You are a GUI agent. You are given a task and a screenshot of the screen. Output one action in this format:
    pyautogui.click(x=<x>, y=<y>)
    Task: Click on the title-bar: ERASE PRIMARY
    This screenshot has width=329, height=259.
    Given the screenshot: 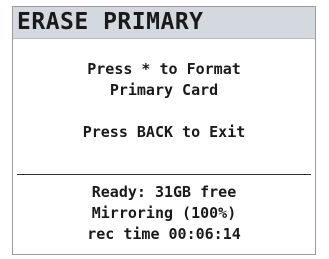 What is the action you would take?
    pyautogui.click(x=164, y=23)
    